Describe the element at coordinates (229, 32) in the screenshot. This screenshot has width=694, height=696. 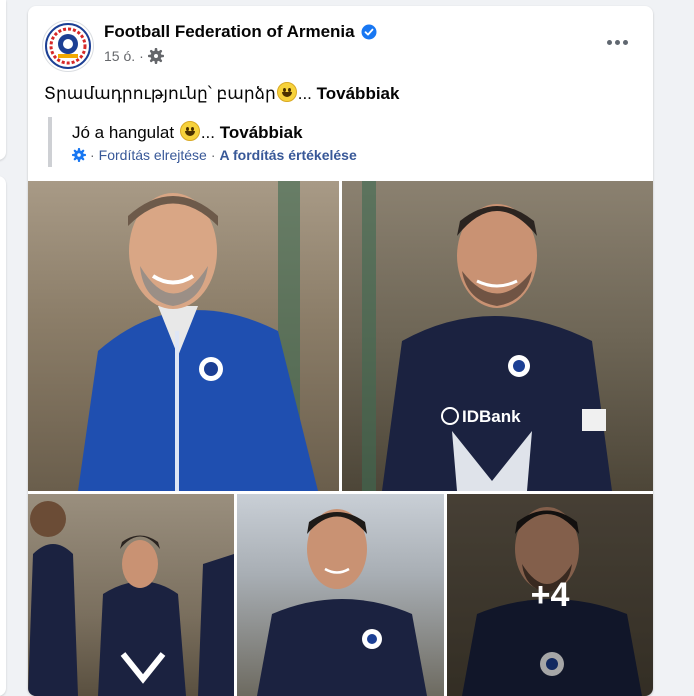
I see `page-name-link: Football Federation of Armenia` at that location.